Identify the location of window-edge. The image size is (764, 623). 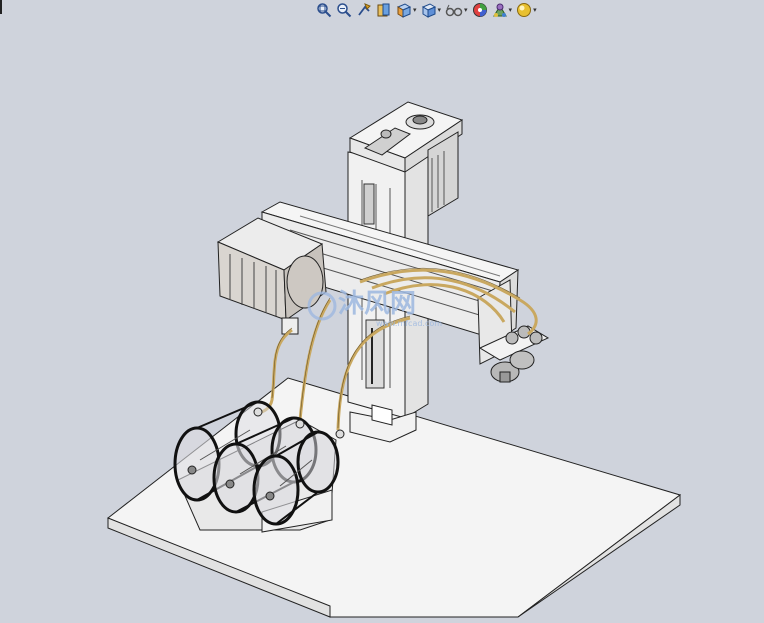
(1, 7).